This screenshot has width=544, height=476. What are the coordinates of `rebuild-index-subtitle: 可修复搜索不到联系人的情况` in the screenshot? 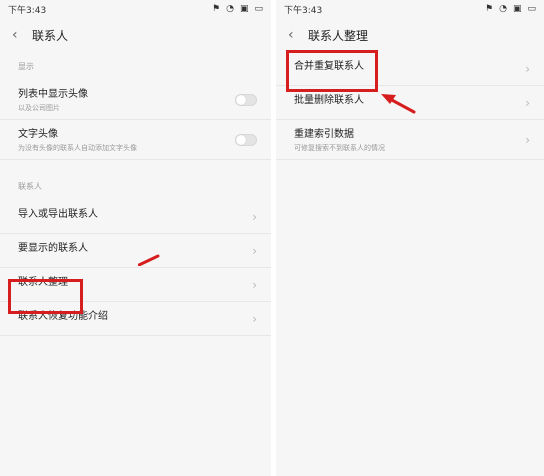 It's located at (339, 148).